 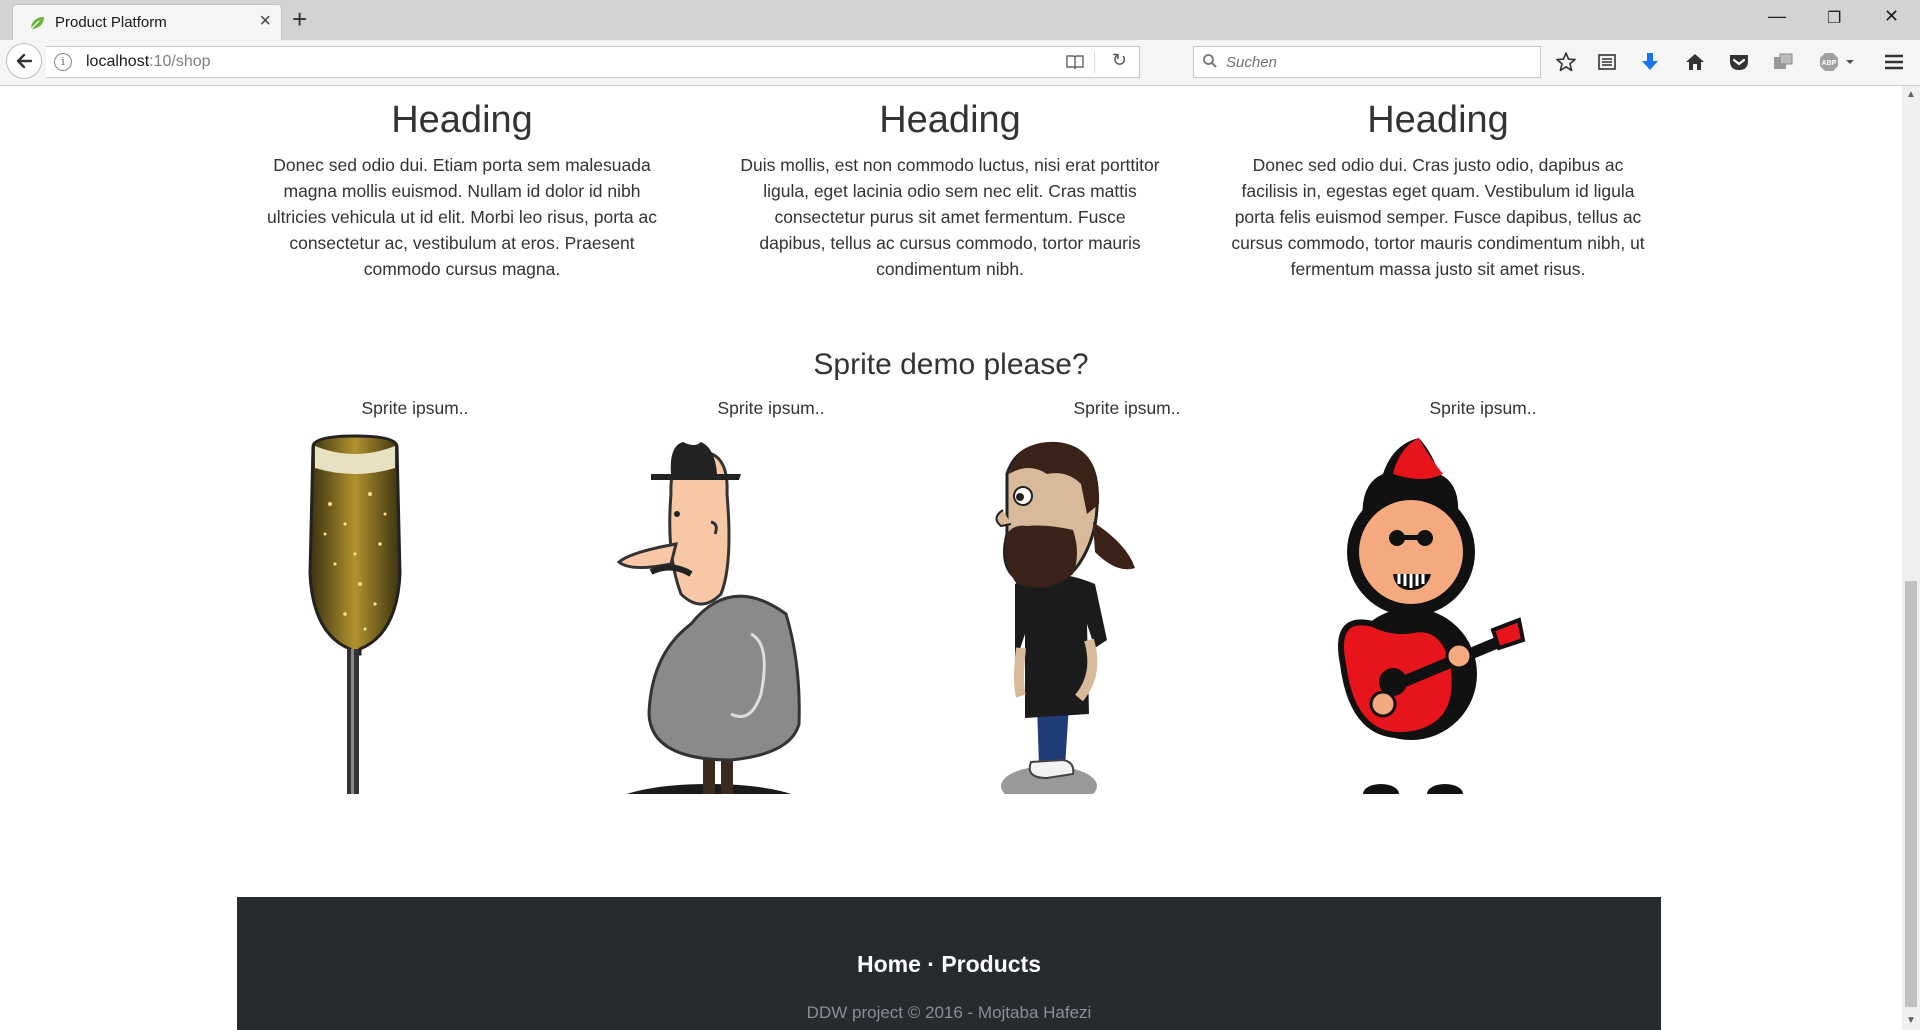 I want to click on url-text: localhost:10/shop, so click(x=148, y=62).